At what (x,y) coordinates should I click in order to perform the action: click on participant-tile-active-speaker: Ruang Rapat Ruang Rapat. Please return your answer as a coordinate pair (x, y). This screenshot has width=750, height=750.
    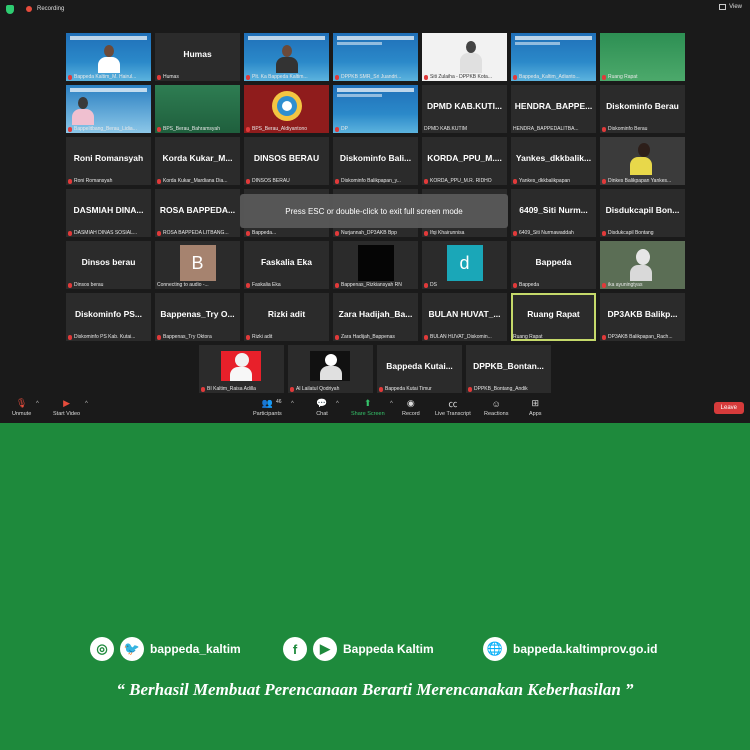
    Looking at the image, I should click on (553, 317).